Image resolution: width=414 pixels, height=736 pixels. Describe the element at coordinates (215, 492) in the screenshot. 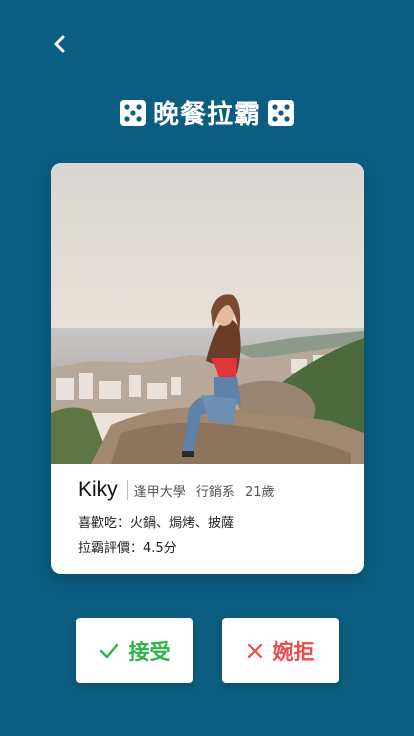

I see `profile-department: 行銷系` at that location.